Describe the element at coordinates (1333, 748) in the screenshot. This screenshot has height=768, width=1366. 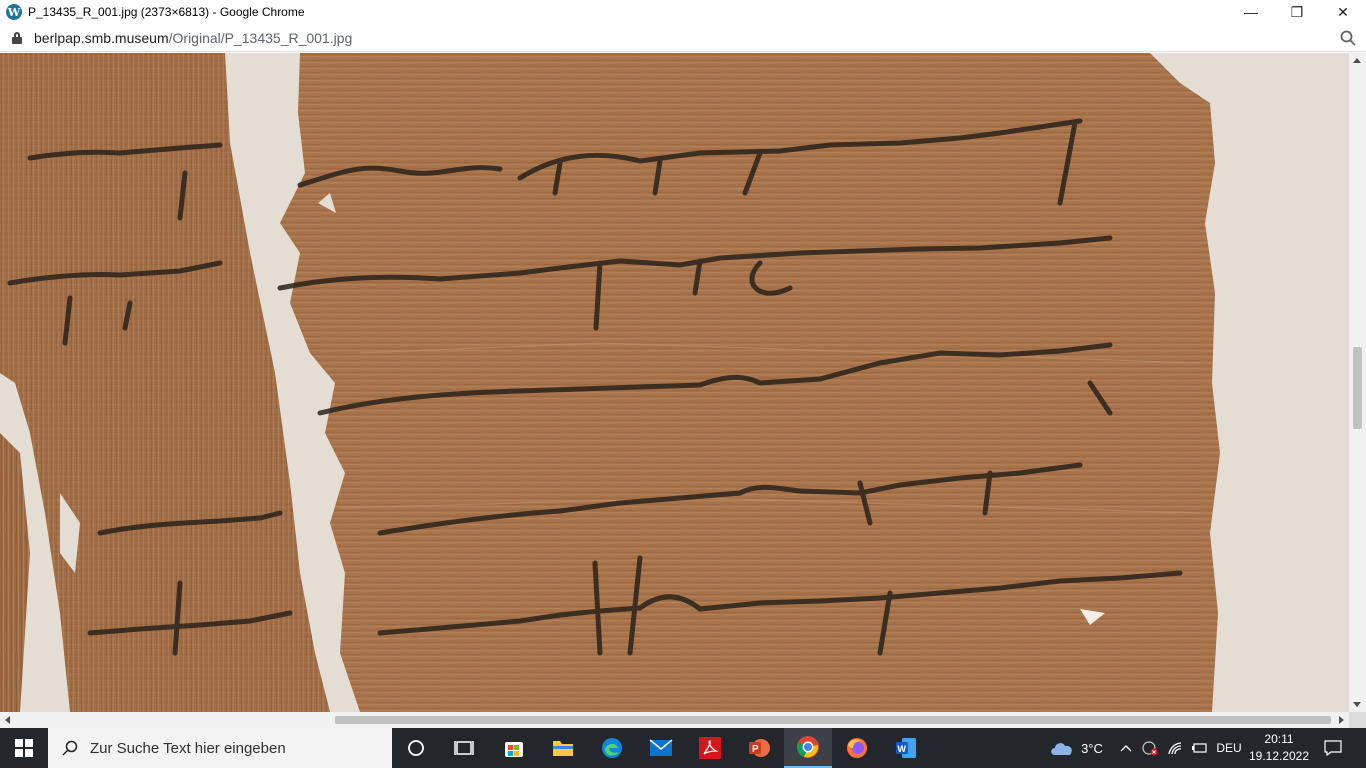
I see `notifications-icon` at that location.